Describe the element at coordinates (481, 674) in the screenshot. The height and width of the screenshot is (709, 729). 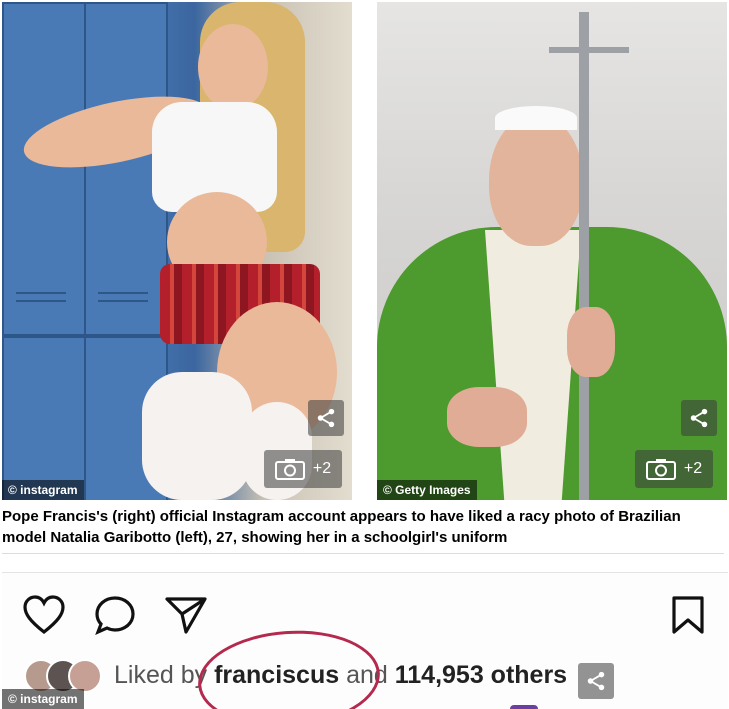
I see `liked-by-count: 114,953 others` at that location.